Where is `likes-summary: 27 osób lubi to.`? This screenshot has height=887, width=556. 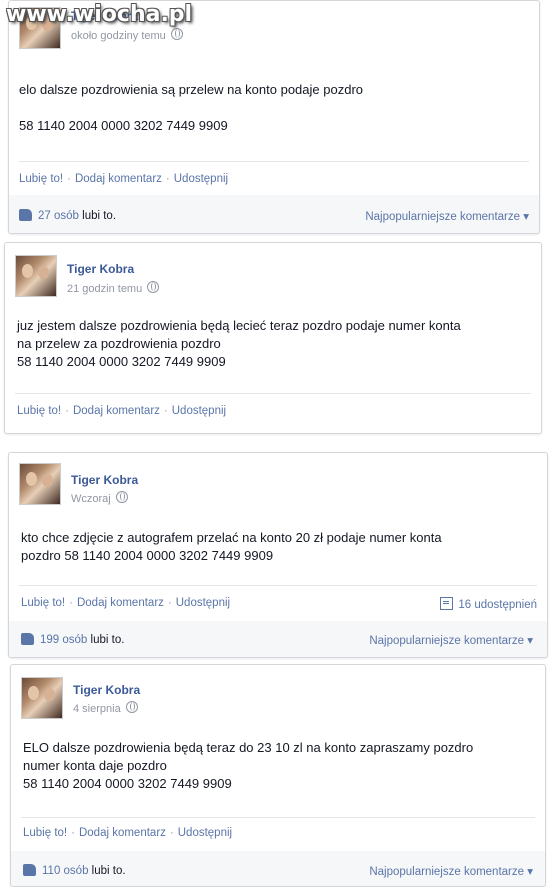 likes-summary: 27 osób lubi to. is located at coordinates (67, 215).